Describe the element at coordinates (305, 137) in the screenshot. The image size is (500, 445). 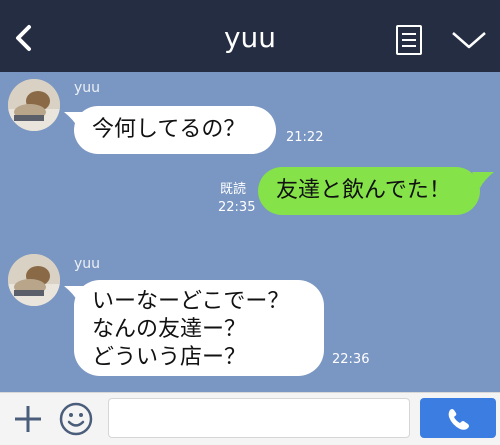
I see `message-time: 21:22` at that location.